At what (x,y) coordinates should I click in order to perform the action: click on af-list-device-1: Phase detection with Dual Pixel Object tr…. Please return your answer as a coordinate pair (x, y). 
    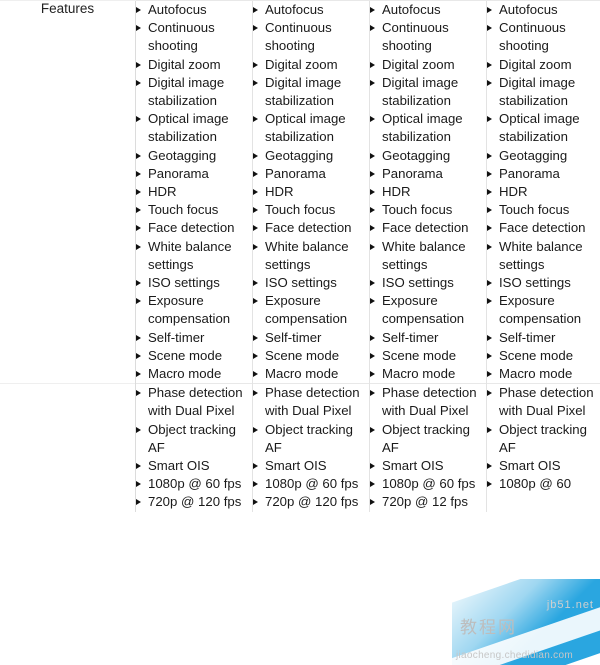
    Looking at the image, I should click on (194, 447).